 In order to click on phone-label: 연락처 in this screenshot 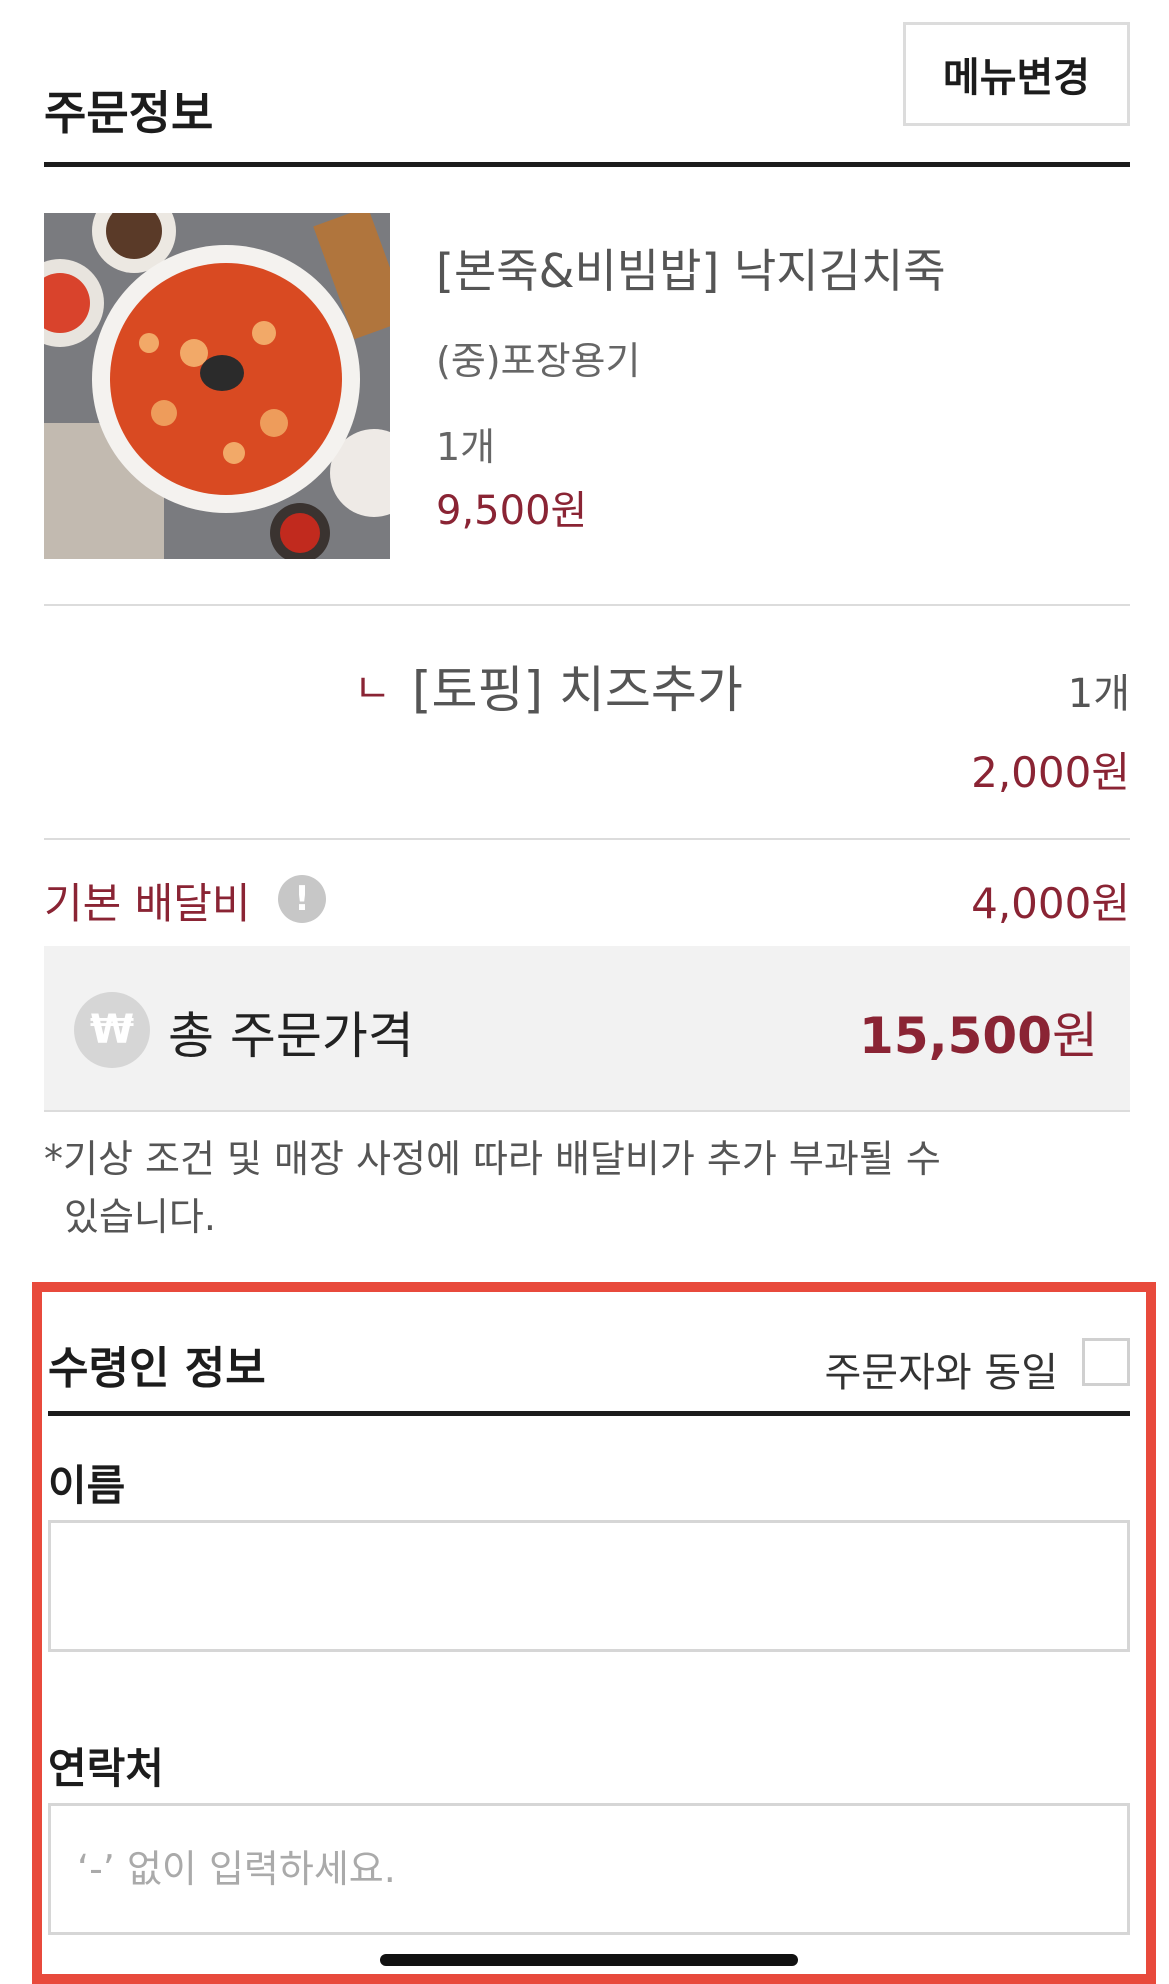, I will do `click(106, 1768)`.